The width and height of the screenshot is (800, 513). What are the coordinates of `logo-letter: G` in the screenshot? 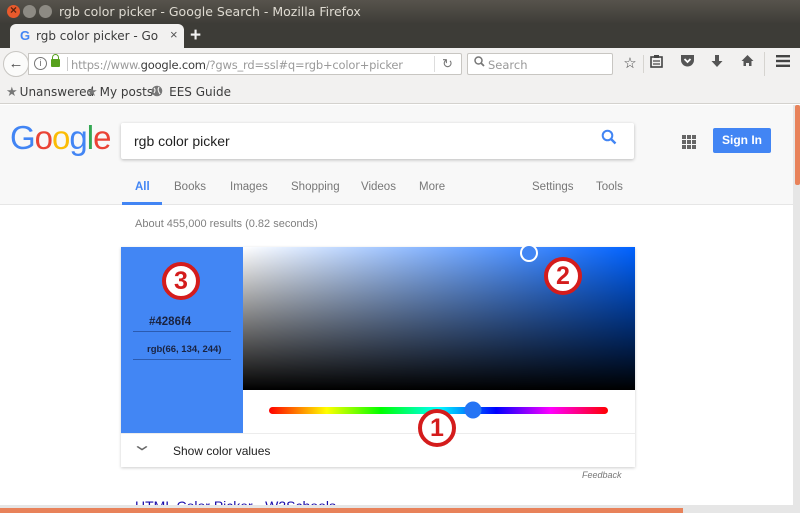 It's located at (23, 137).